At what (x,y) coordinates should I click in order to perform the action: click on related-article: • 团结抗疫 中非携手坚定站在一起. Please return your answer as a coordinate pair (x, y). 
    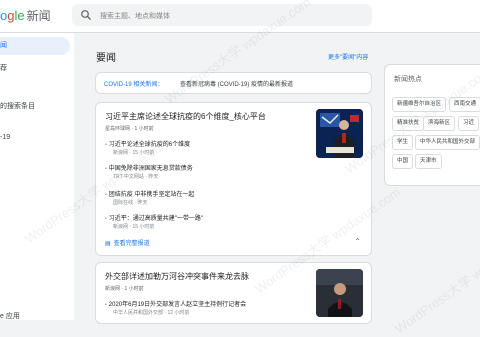
    Looking at the image, I should click on (149, 193).